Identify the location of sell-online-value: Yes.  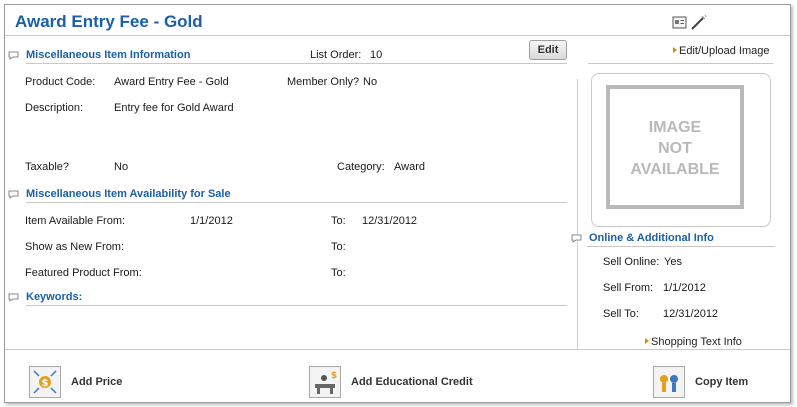
(673, 262).